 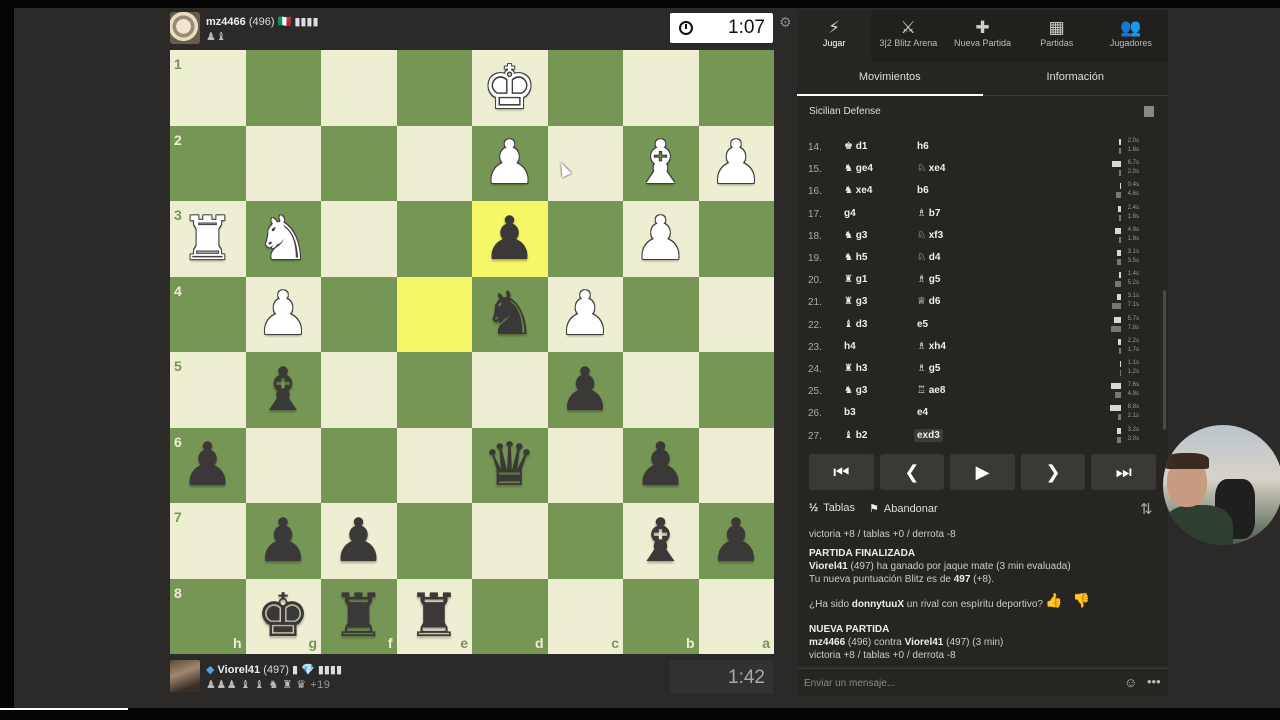 What do you see at coordinates (736, 616) in the screenshot?
I see `board-square: a` at bounding box center [736, 616].